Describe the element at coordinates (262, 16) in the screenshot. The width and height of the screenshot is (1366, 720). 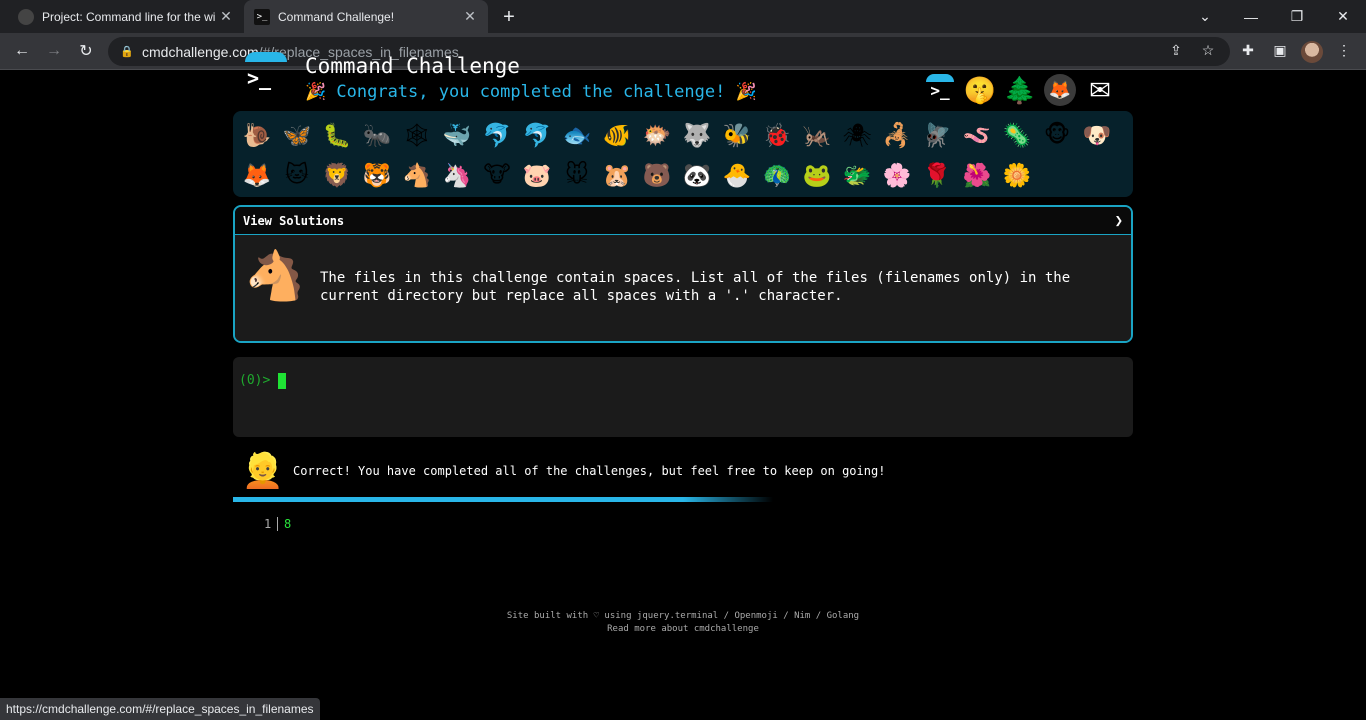
I see `terminal-favicon-icon: >_` at that location.